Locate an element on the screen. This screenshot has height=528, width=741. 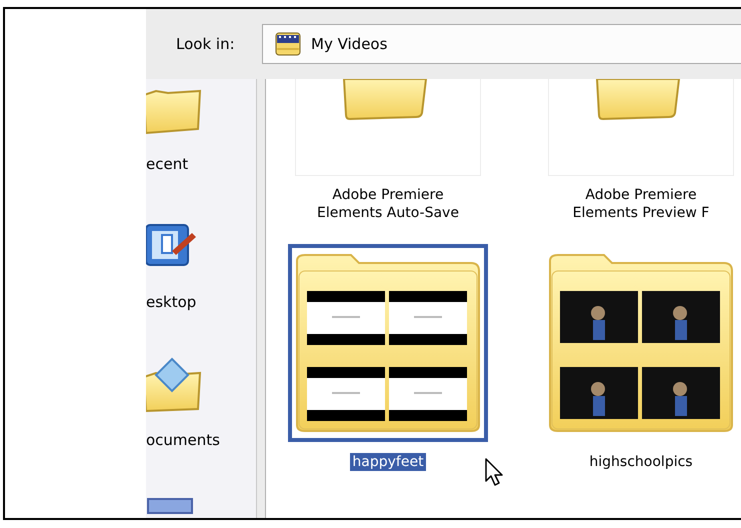
look-in-dropdown: My Videos is located at coordinates (501, 44).